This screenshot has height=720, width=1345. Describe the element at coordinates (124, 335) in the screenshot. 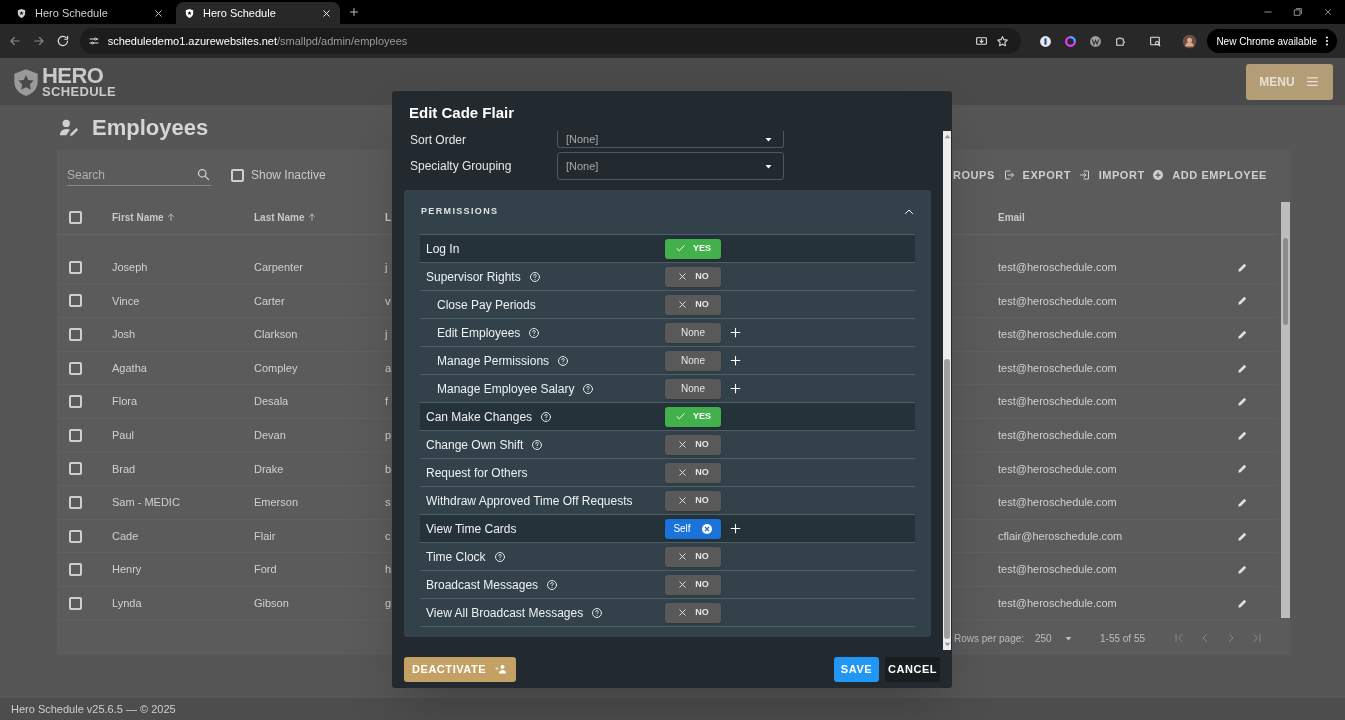

I see `table-cell-text: Josh` at that location.